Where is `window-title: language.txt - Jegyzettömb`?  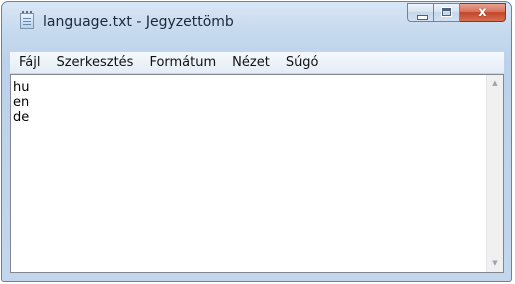
window-title: language.txt - Jegyzettömb is located at coordinates (138, 22).